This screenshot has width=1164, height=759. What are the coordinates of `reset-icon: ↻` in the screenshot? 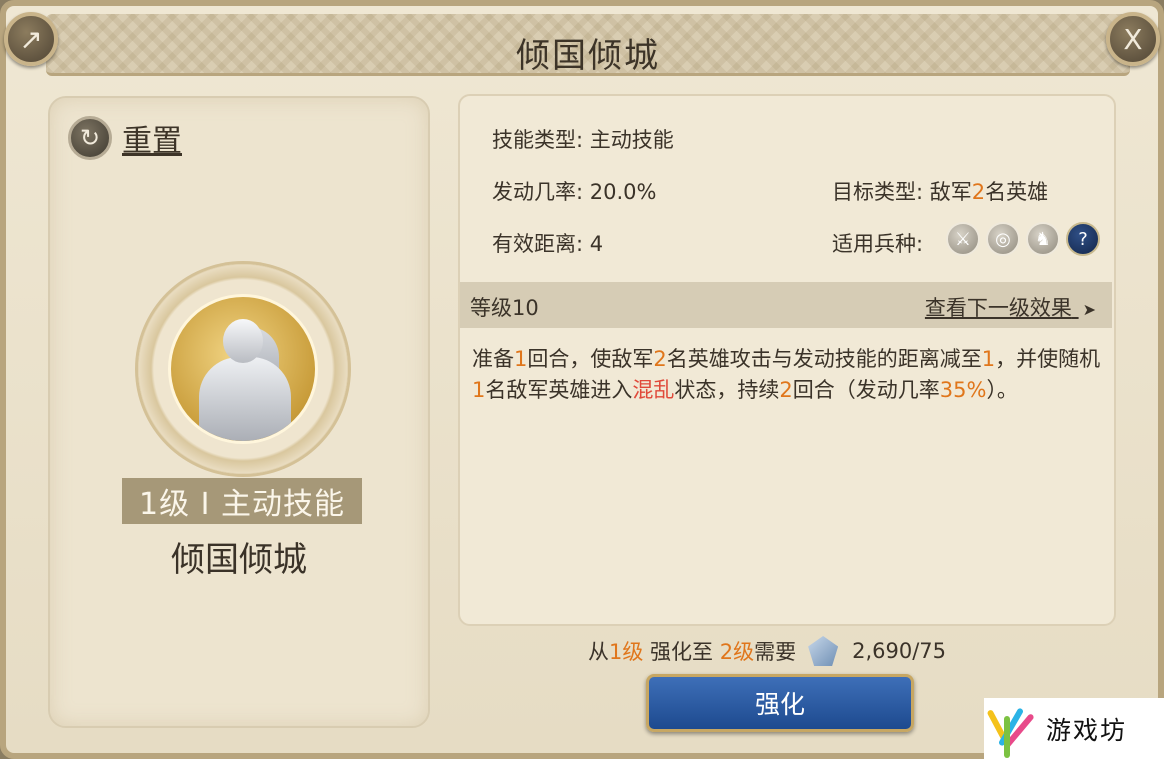 It's located at (90, 138).